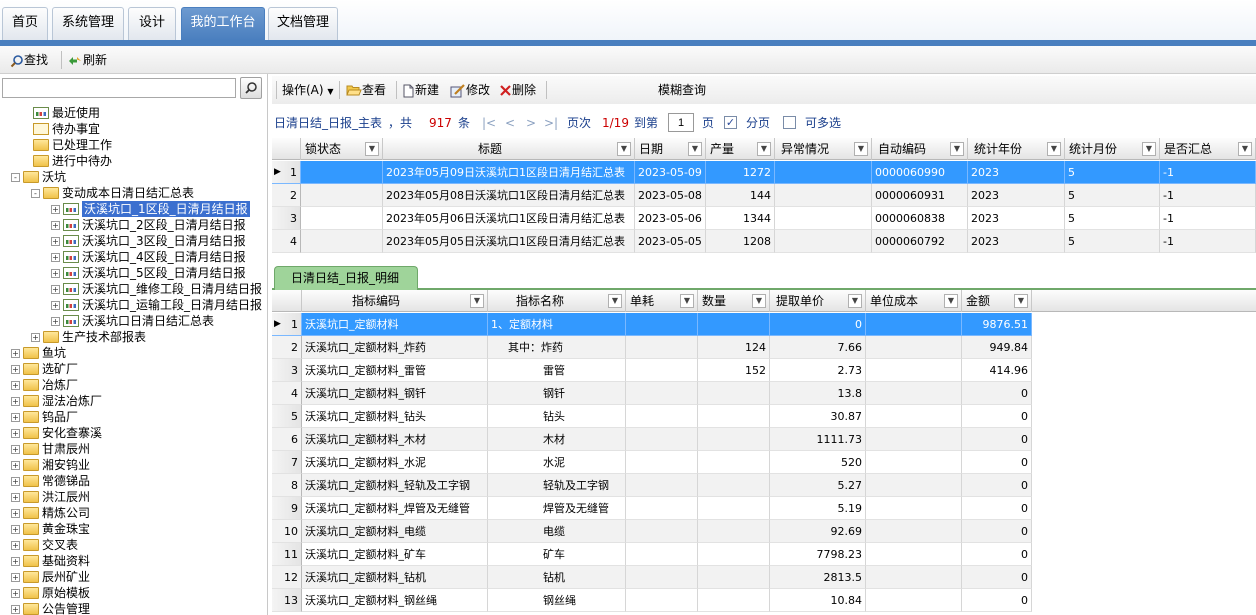 The height and width of the screenshot is (615, 1256). What do you see at coordinates (223, 23) in the screenshot?
I see `tab-my-workbench: 我的工作台` at bounding box center [223, 23].